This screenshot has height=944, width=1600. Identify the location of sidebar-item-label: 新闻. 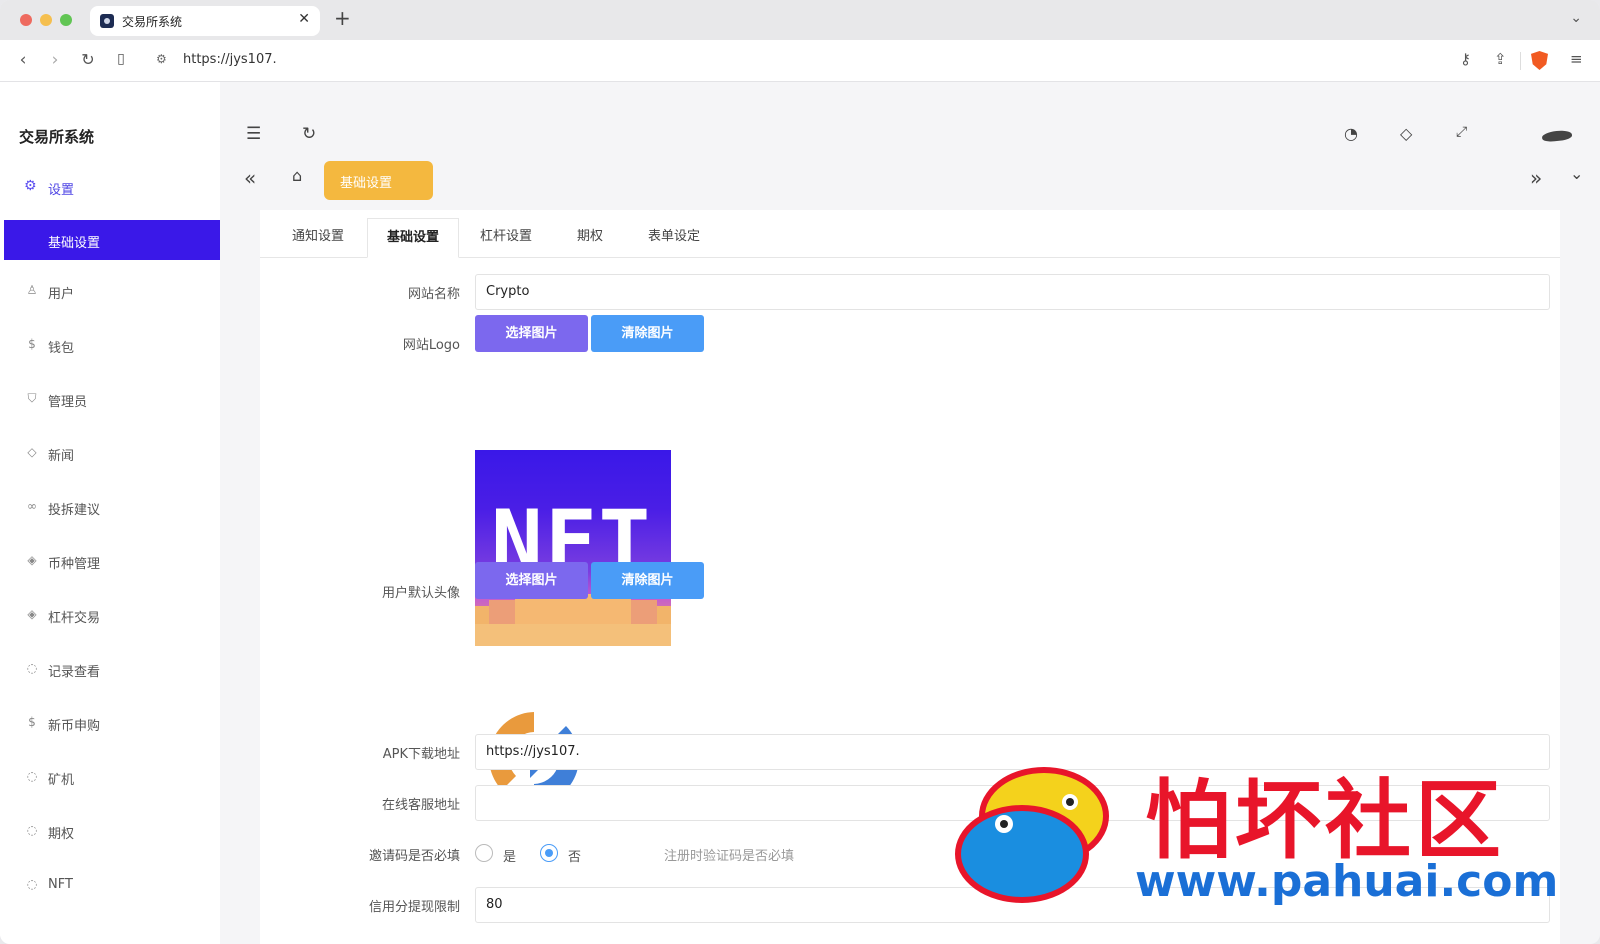
(61, 456).